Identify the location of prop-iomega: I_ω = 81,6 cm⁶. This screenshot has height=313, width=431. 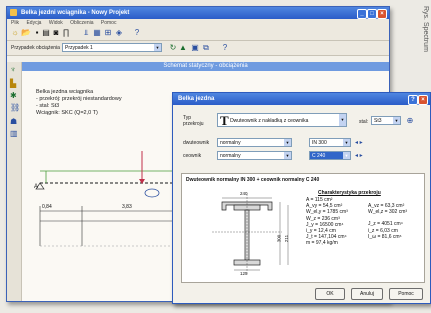
(385, 236).